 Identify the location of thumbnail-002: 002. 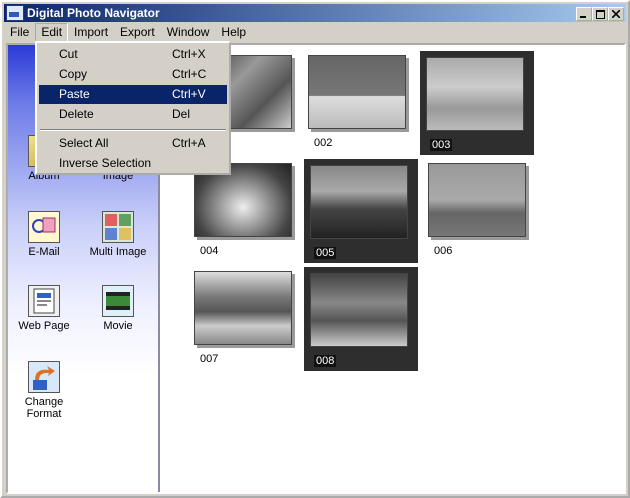
(359, 101).